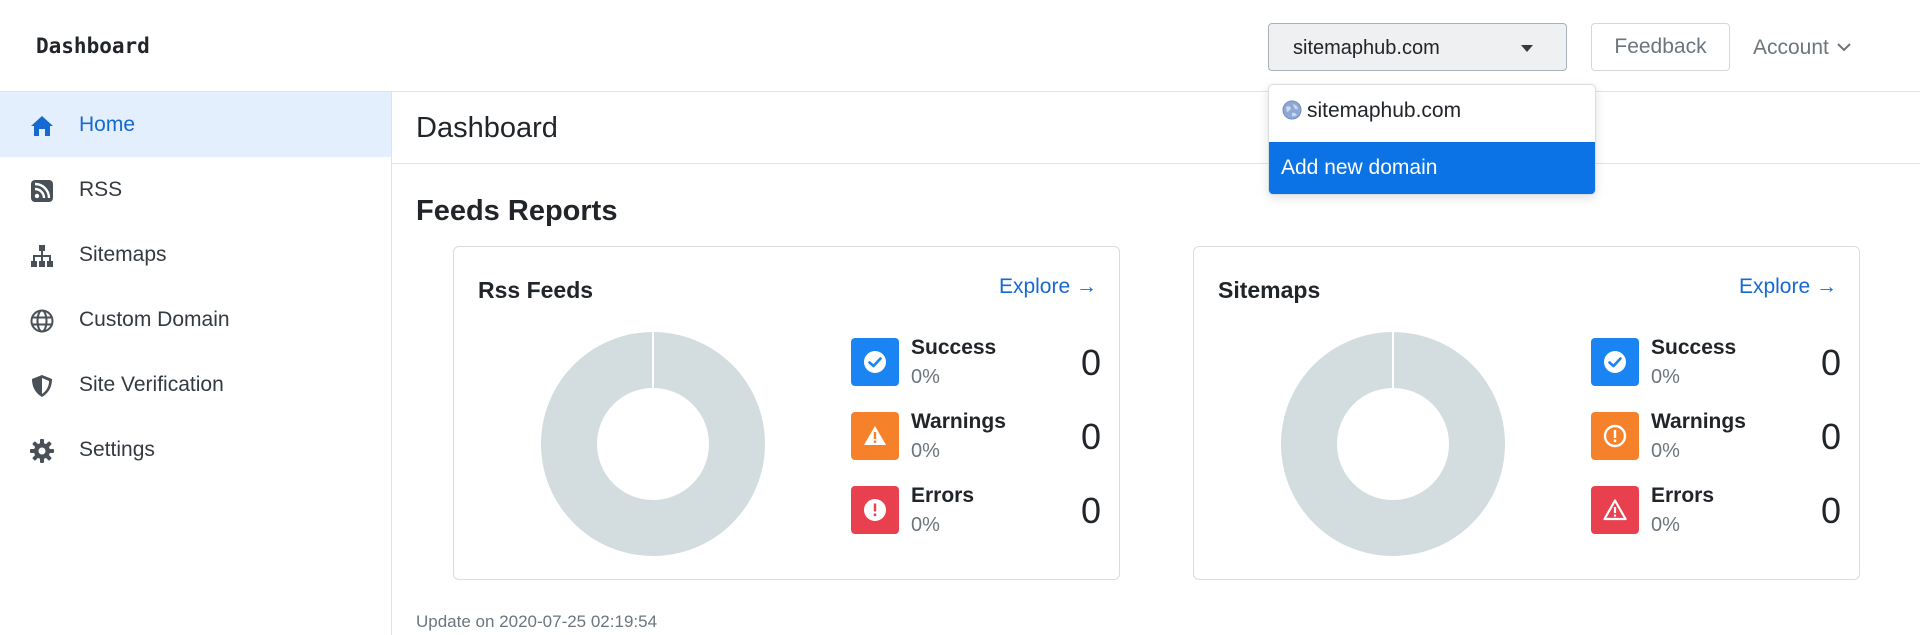  I want to click on sidebar-item-settings: Settings, so click(195, 449).